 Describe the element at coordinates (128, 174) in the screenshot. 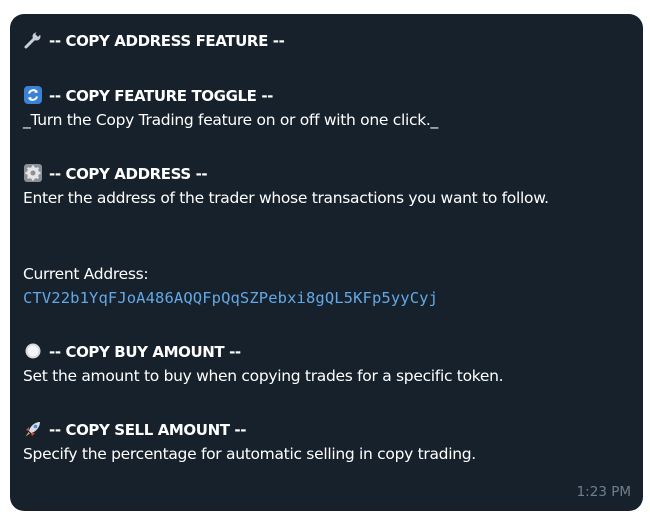

I see `address-title: -- COPY ADDRESS --` at that location.